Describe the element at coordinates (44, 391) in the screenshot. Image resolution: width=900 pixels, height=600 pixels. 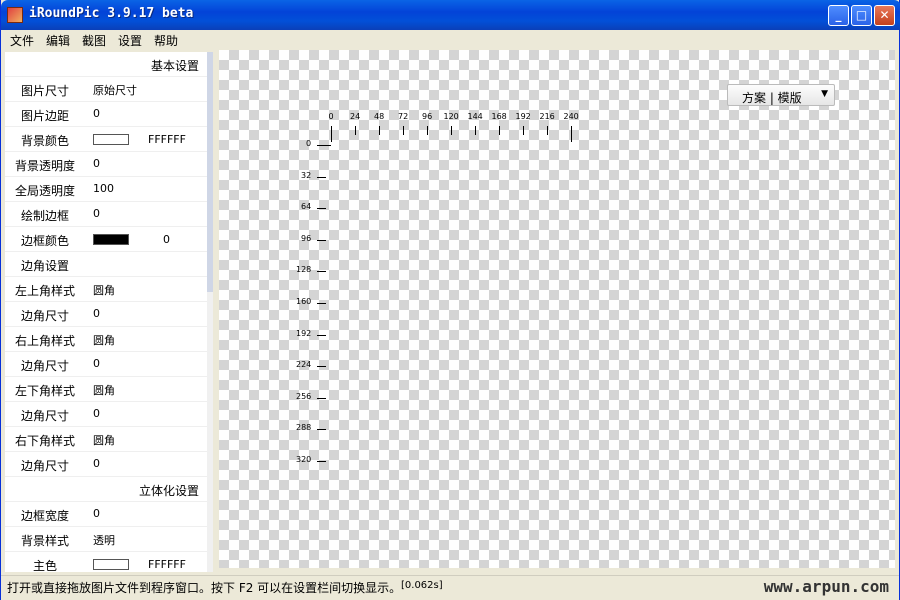
I see `property-label: 左下角样式` at that location.